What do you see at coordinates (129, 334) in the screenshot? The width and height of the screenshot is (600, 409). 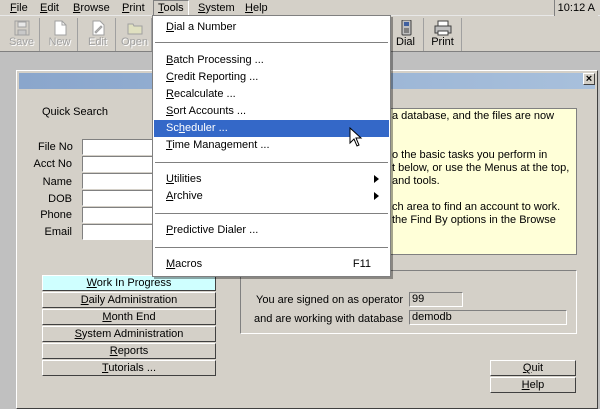 I see `system-administration-button: System Administration` at bounding box center [129, 334].